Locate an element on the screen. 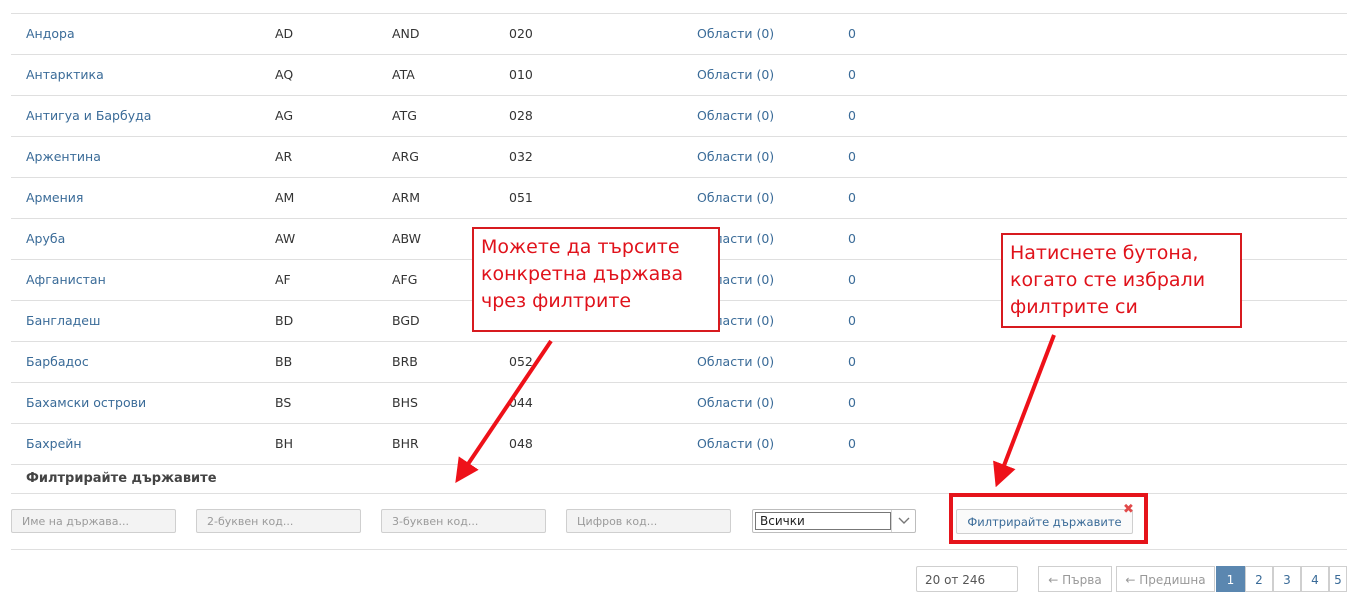  alpha3-code-input is located at coordinates (463, 521).